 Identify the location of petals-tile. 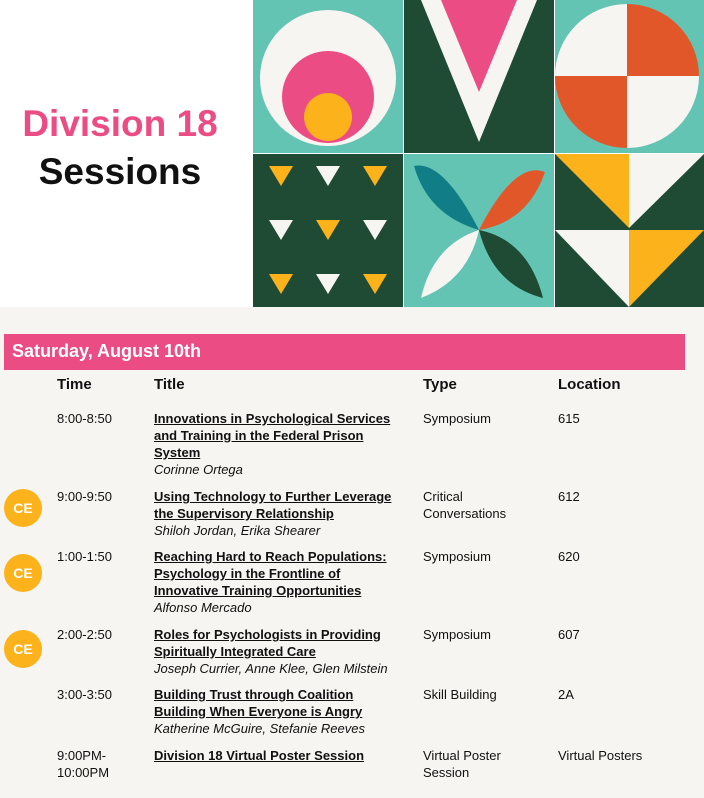
(479, 230).